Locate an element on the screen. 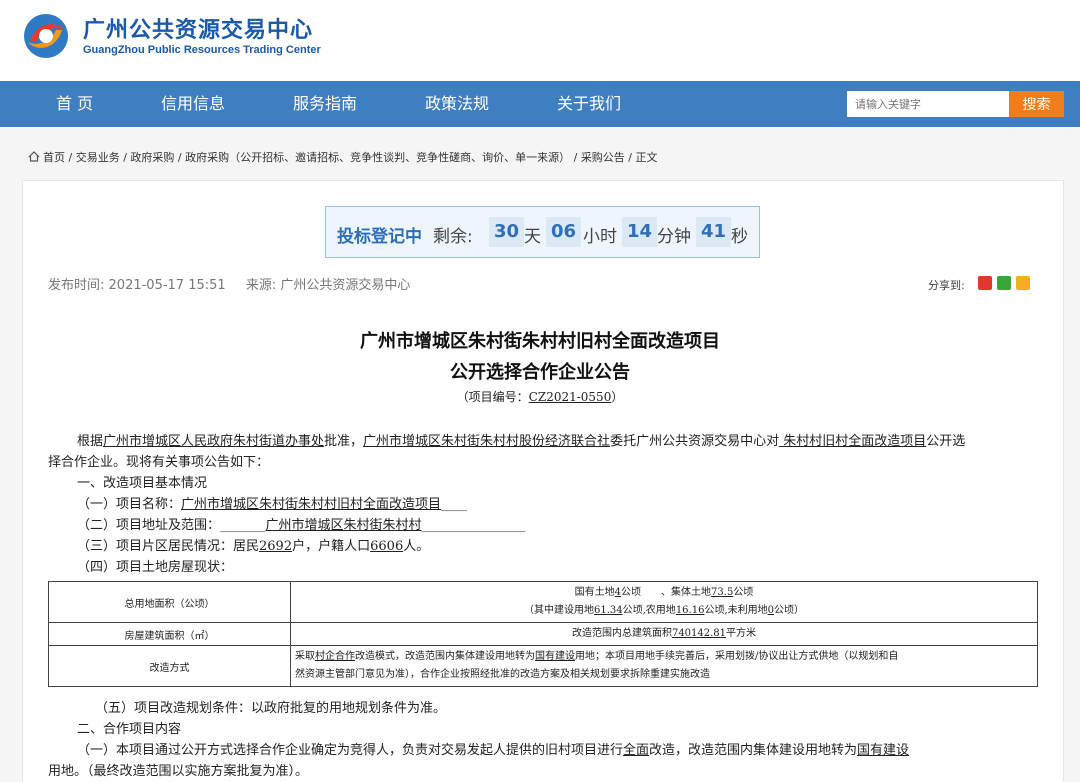  nav-about: 关于我们 is located at coordinates (589, 104).